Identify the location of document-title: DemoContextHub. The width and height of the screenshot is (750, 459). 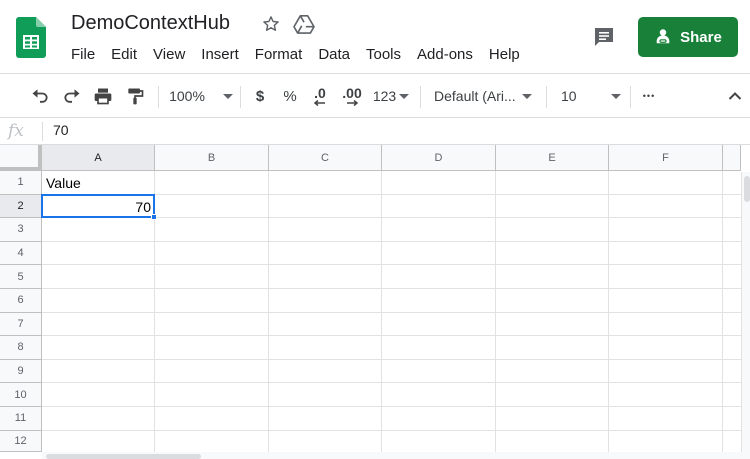
(150, 23).